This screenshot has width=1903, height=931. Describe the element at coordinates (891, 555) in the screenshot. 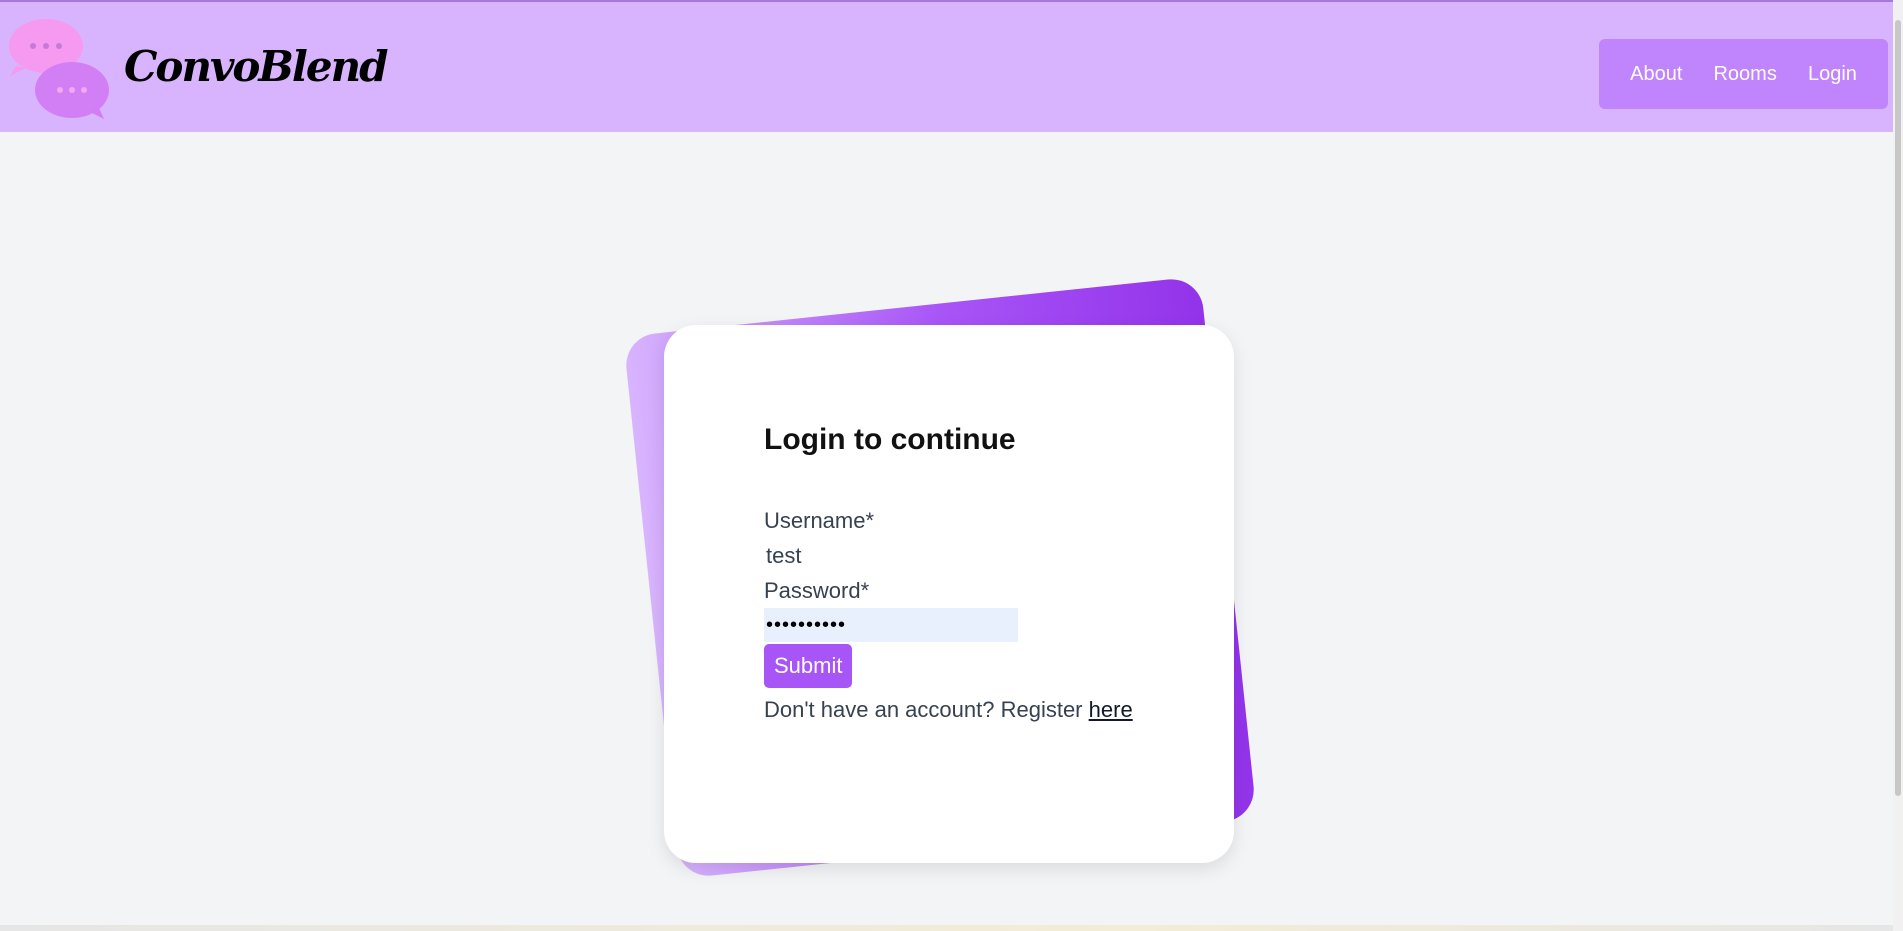

I see `username-input` at that location.